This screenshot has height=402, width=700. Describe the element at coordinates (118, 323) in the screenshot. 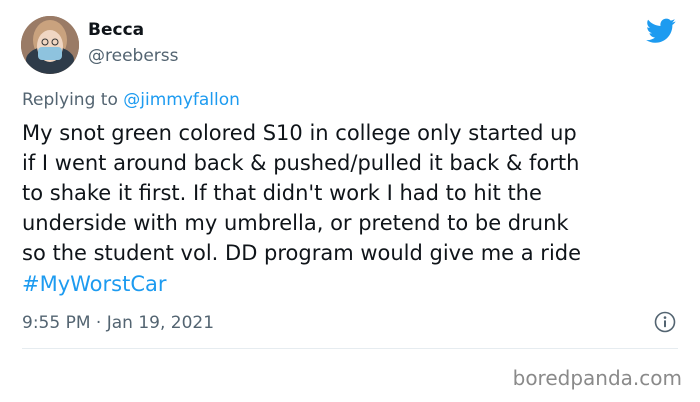

I see `tweet-timestamp: 9:55 PM · Jan 19, 2021` at that location.